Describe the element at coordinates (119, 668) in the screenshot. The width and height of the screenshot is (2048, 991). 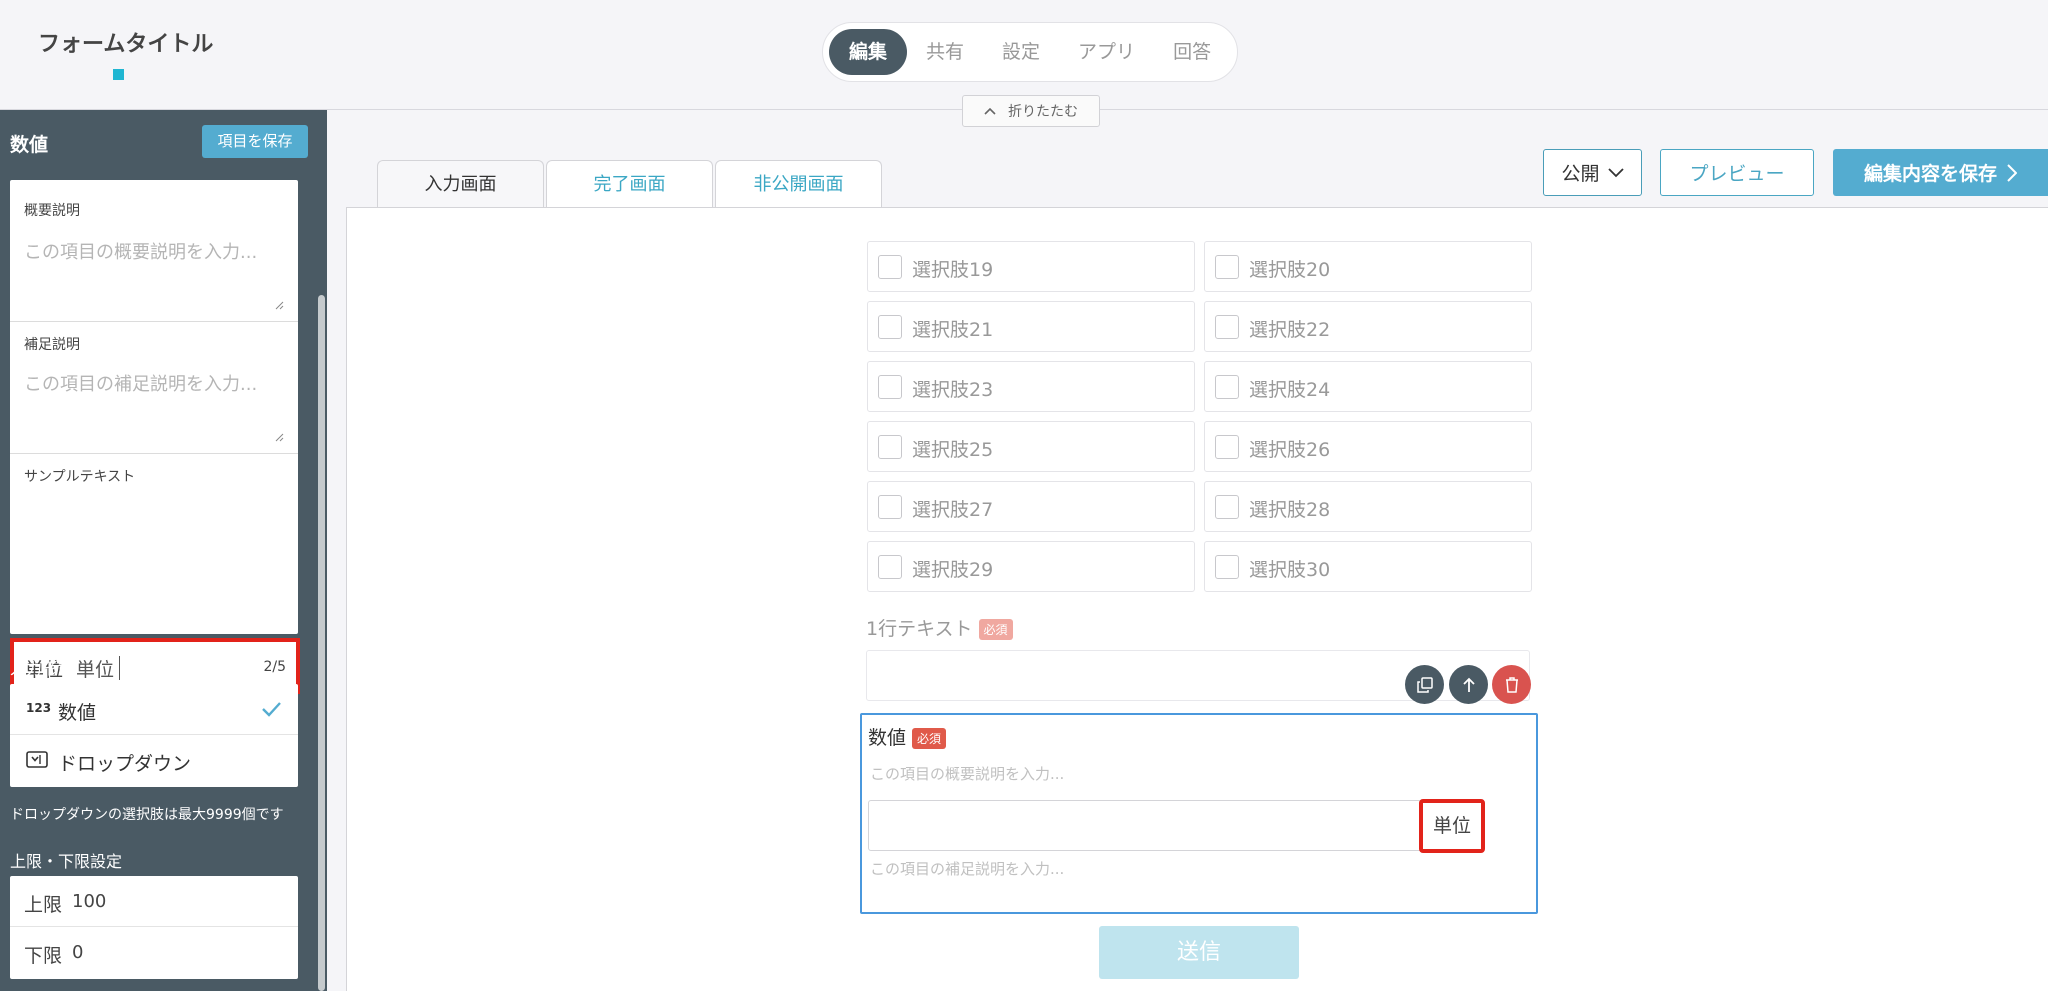
I see `text-caret` at that location.